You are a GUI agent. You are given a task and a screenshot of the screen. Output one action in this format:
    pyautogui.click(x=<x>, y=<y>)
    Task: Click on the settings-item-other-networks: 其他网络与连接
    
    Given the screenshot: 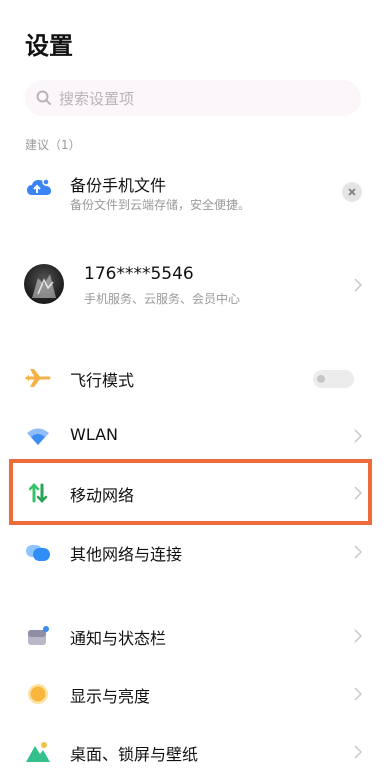 What is the action you would take?
    pyautogui.click(x=195, y=552)
    